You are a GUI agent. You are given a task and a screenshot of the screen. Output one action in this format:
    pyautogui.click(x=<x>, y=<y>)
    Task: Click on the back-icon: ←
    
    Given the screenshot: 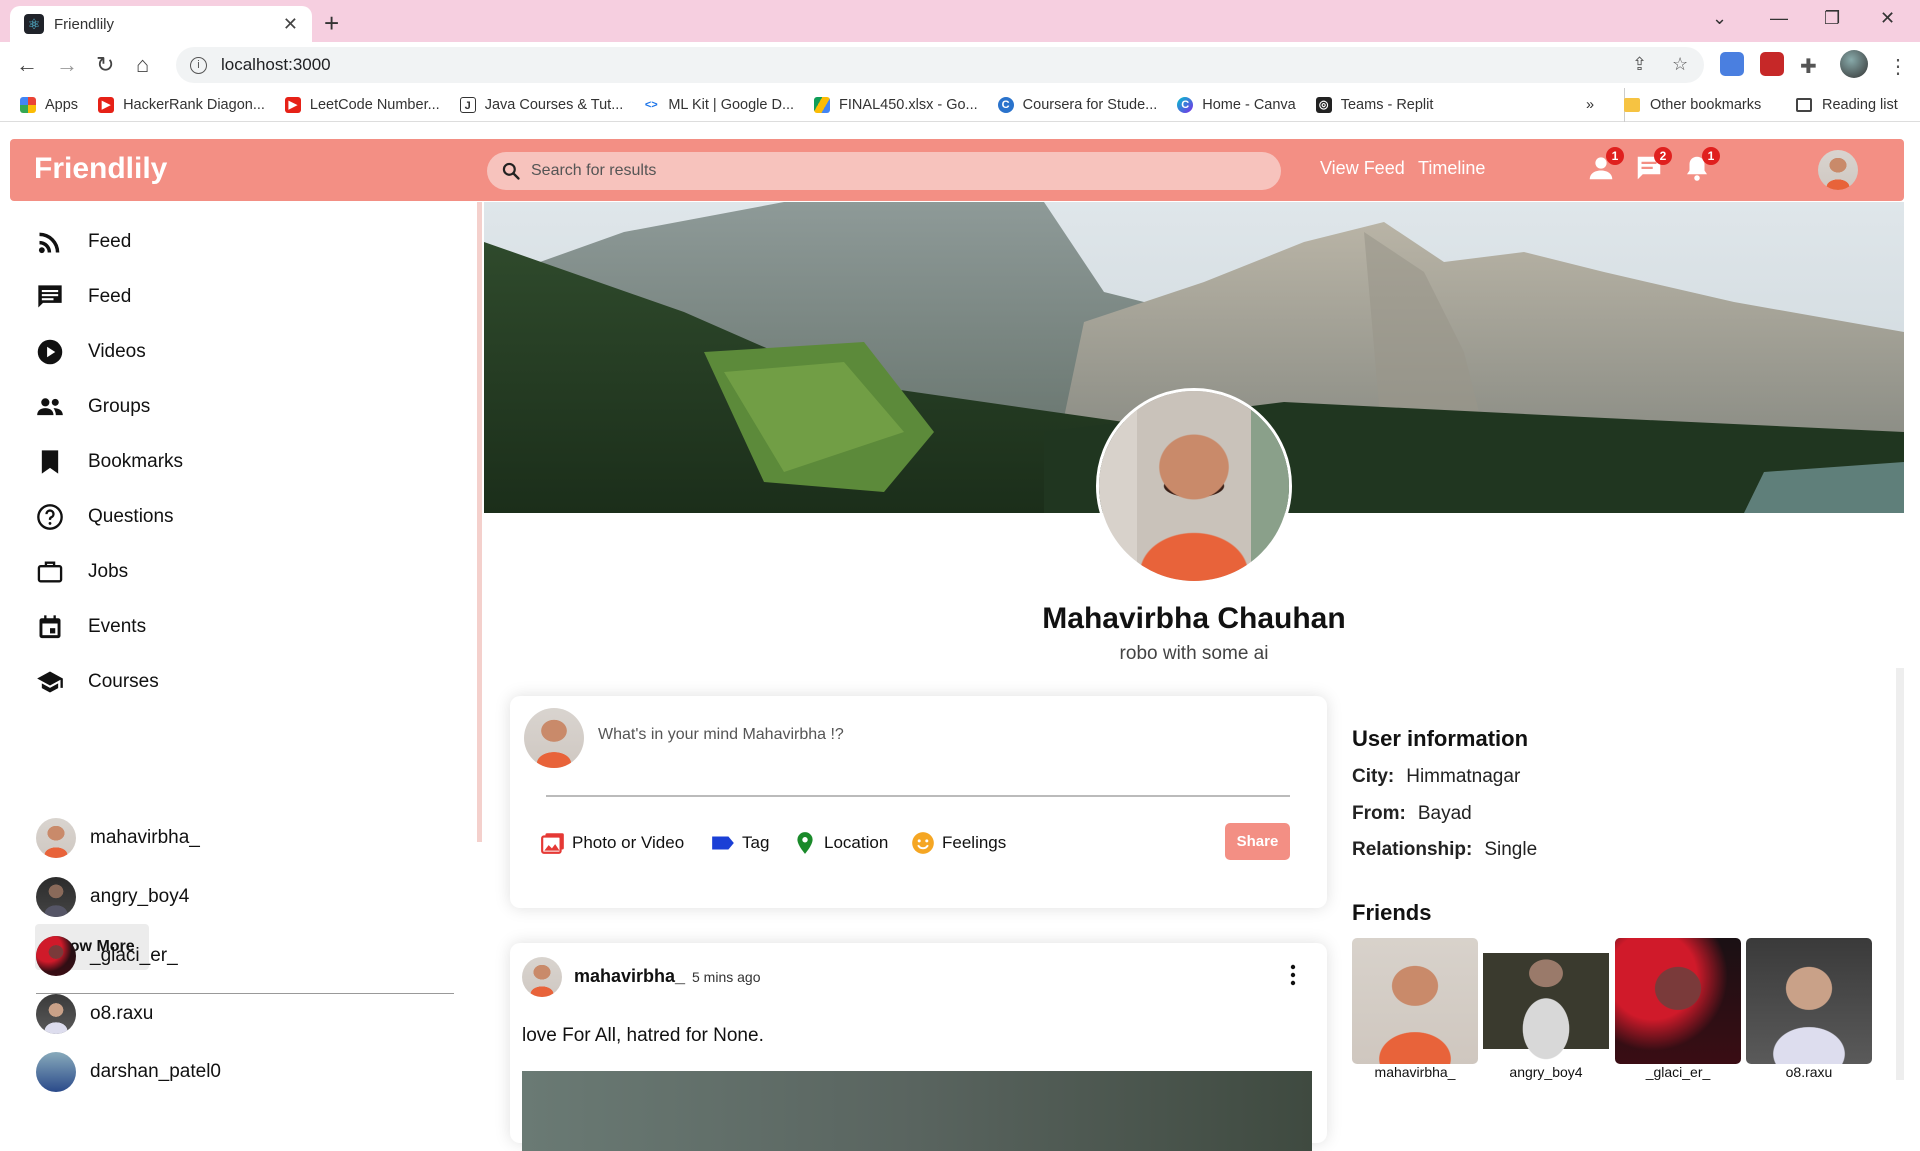 What is the action you would take?
    pyautogui.click(x=27, y=65)
    